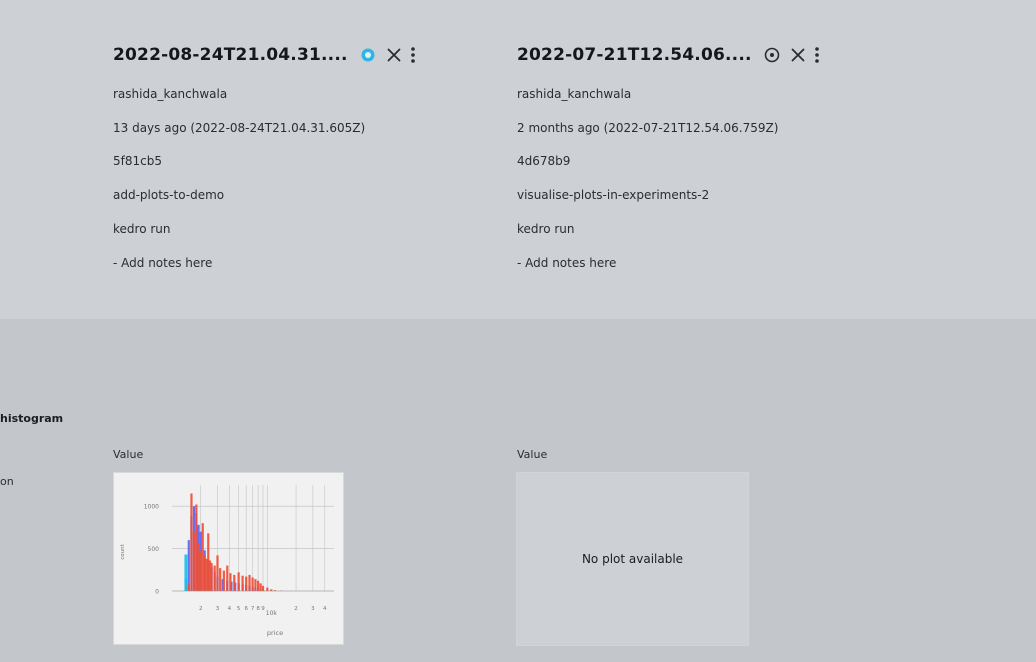  Describe the element at coordinates (275, 633) in the screenshot. I see `x-axis-label: price` at that location.